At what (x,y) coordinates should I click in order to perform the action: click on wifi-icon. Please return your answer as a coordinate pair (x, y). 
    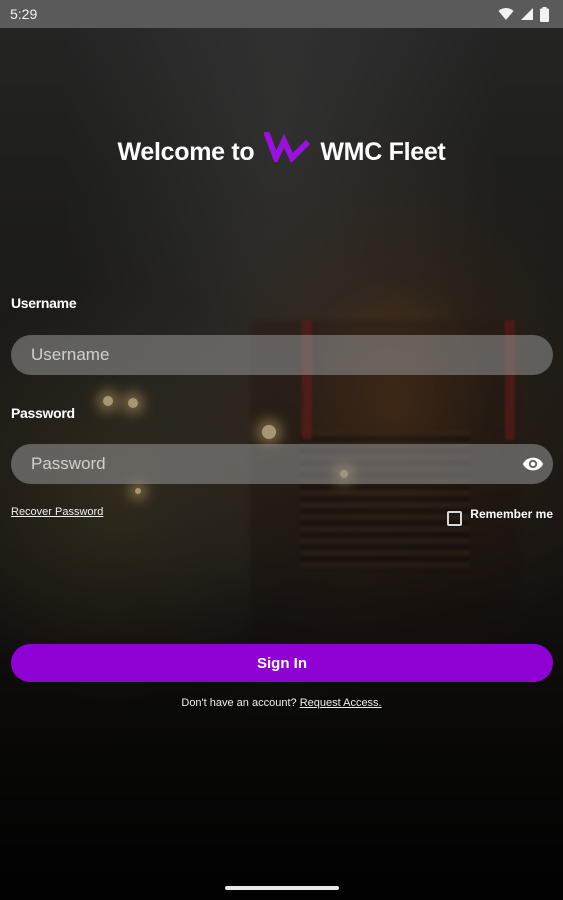
    Looking at the image, I should click on (506, 14).